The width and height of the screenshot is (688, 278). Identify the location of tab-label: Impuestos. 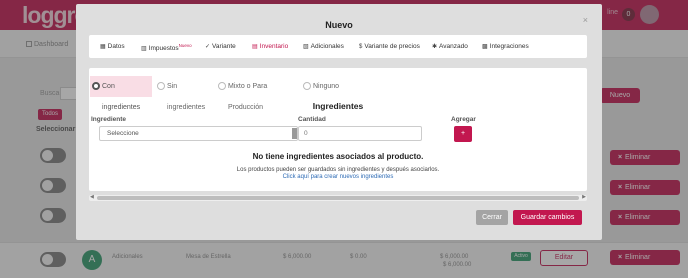
(163, 49).